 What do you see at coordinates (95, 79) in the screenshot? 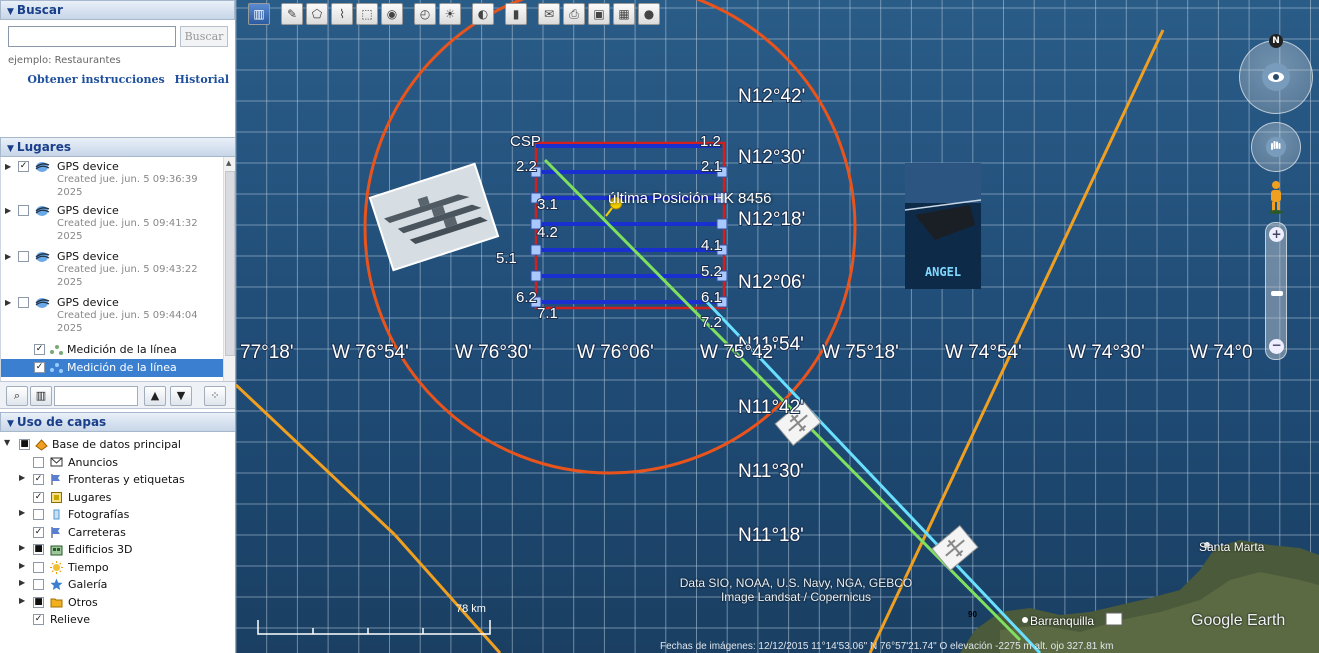
I see `directions-link: Obtener instrucciones` at bounding box center [95, 79].